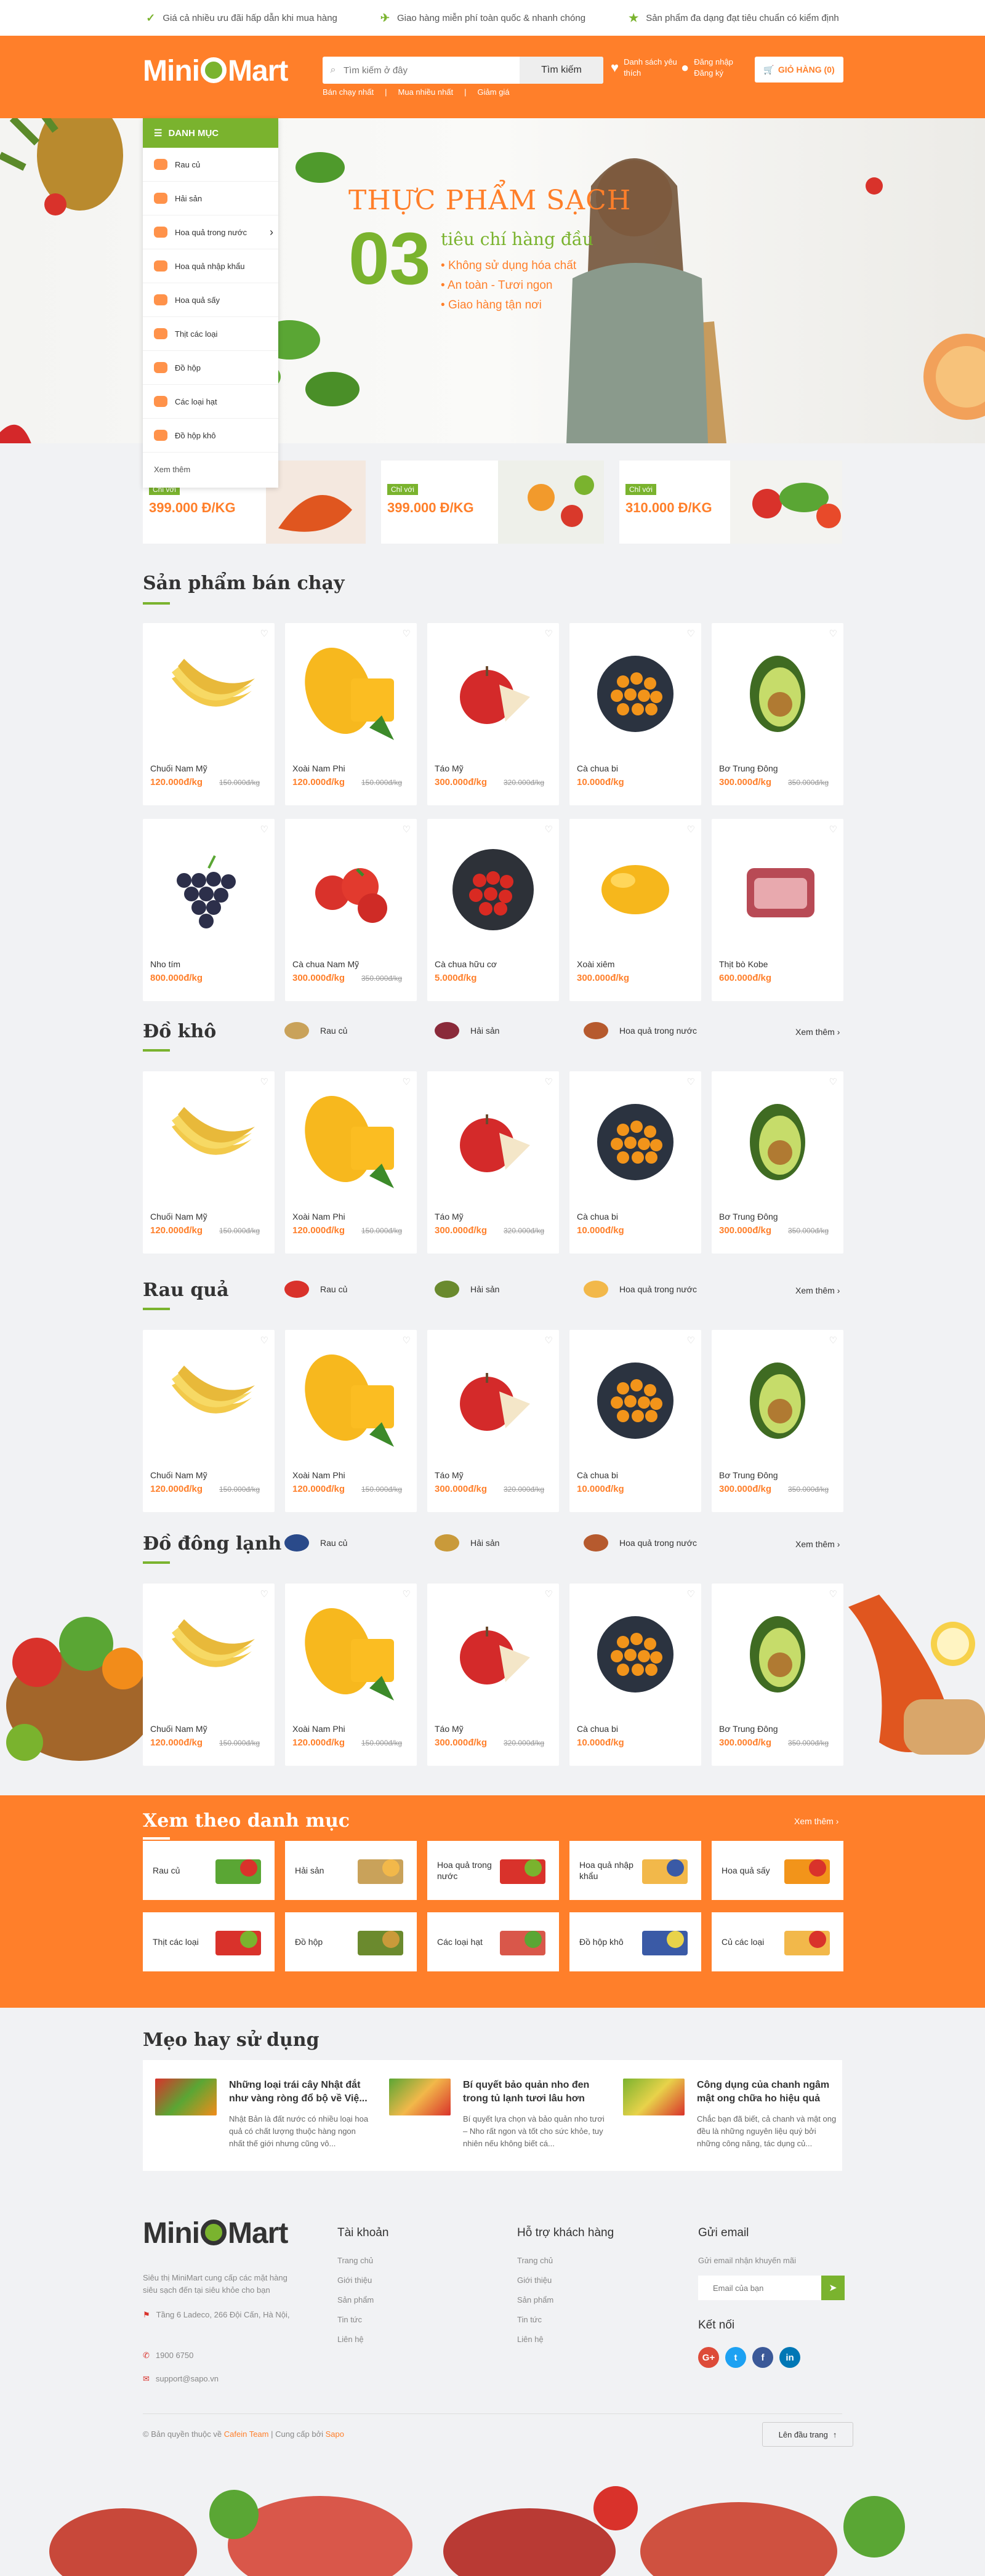 This screenshot has width=985, height=2576. Describe the element at coordinates (743, 964) in the screenshot. I see `product-name: Thịt bò Kobe` at that location.